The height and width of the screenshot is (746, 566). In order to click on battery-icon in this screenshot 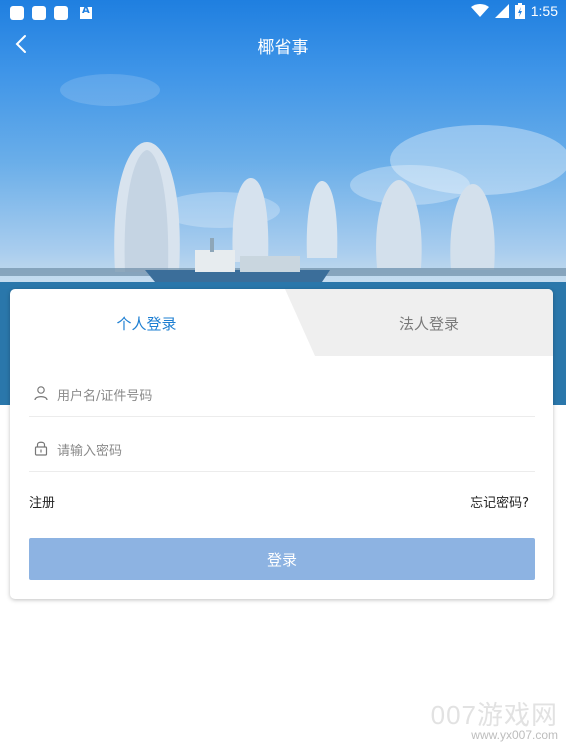, I will do `click(519, 11)`.